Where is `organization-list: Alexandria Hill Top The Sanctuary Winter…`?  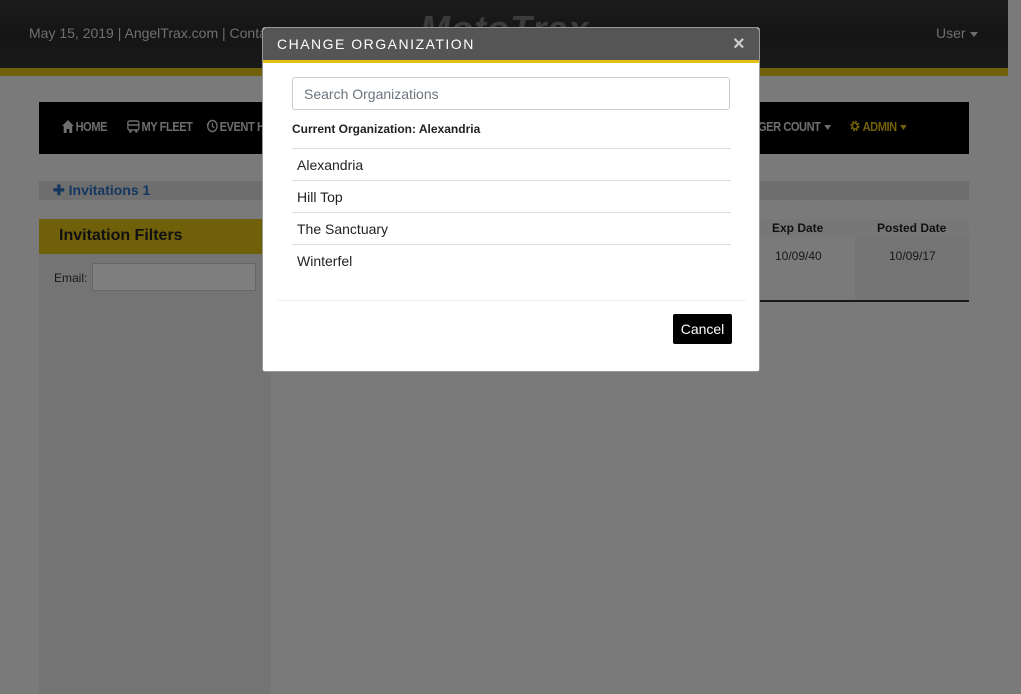
organization-list: Alexandria Hill Top The Sanctuary Winter… is located at coordinates (511, 212).